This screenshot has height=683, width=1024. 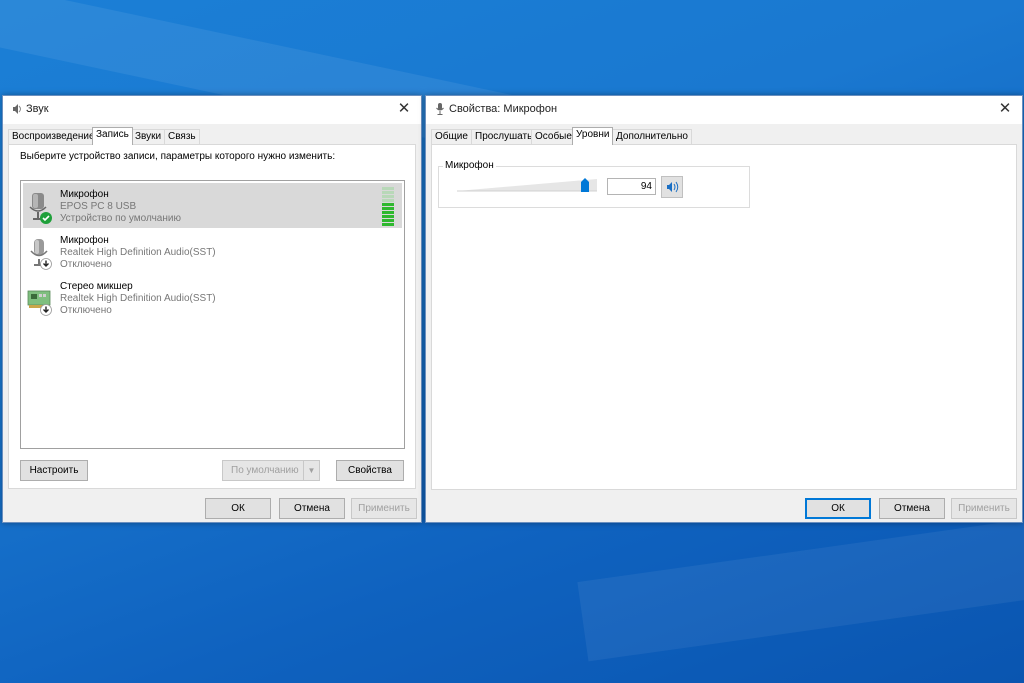 What do you see at coordinates (148, 136) in the screenshot?
I see `tab-sounds: Звуки` at bounding box center [148, 136].